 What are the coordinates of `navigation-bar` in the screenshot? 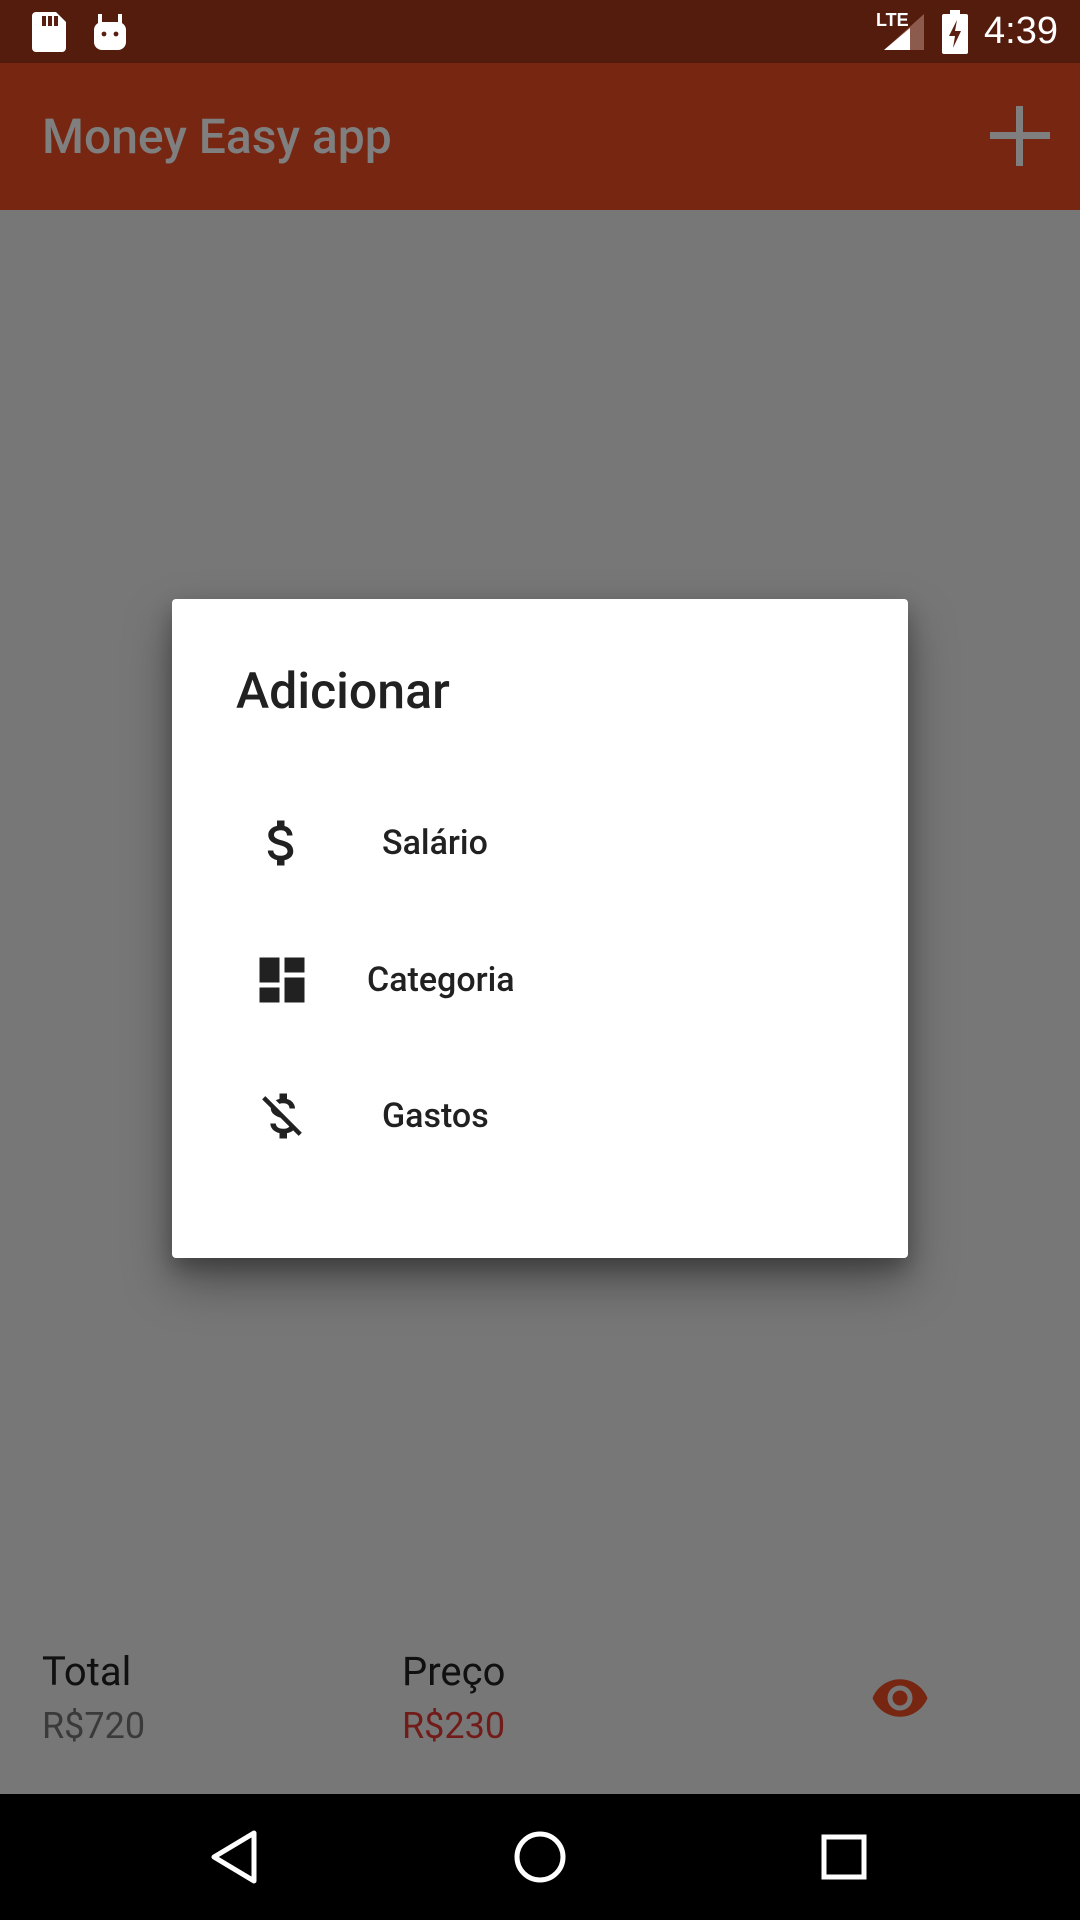 It's located at (540, 1857).